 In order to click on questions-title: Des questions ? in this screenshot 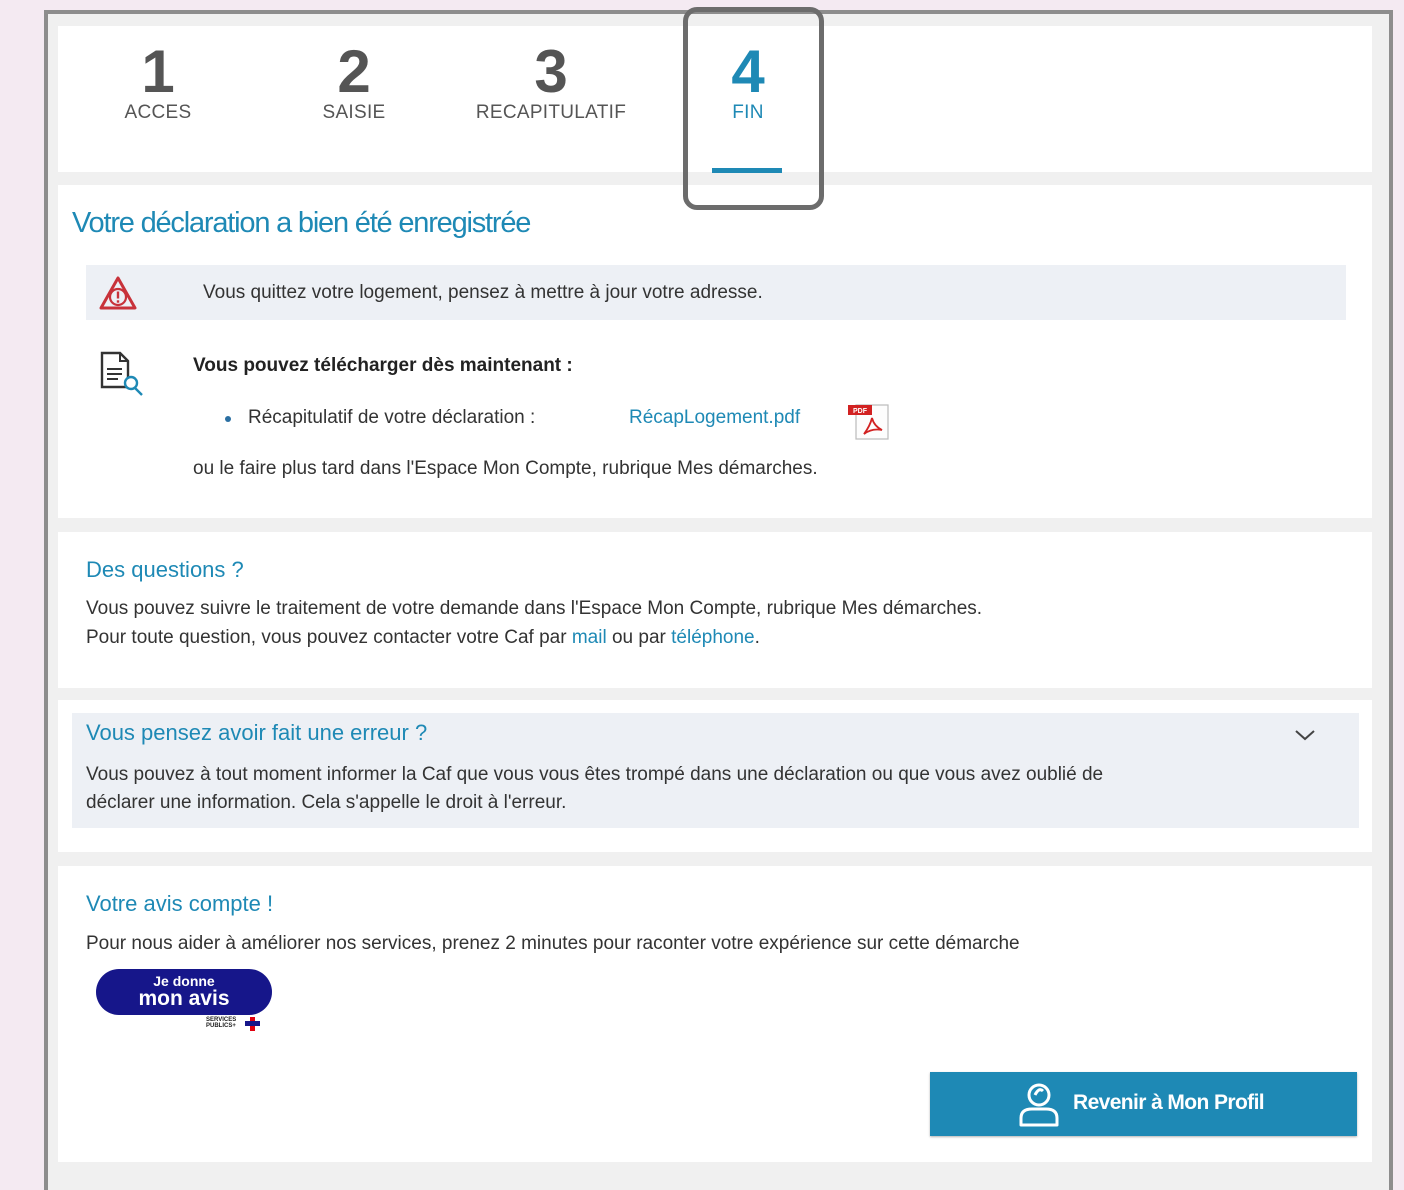, I will do `click(165, 569)`.